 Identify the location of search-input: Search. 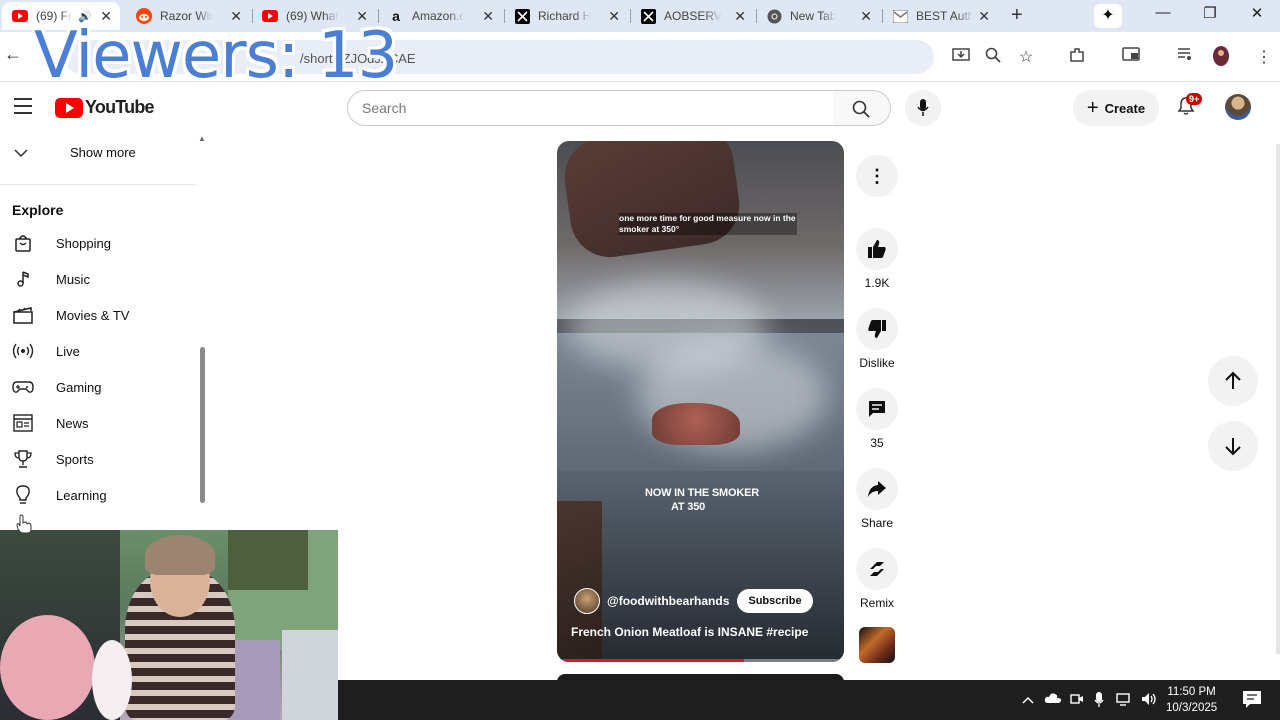
(590, 108).